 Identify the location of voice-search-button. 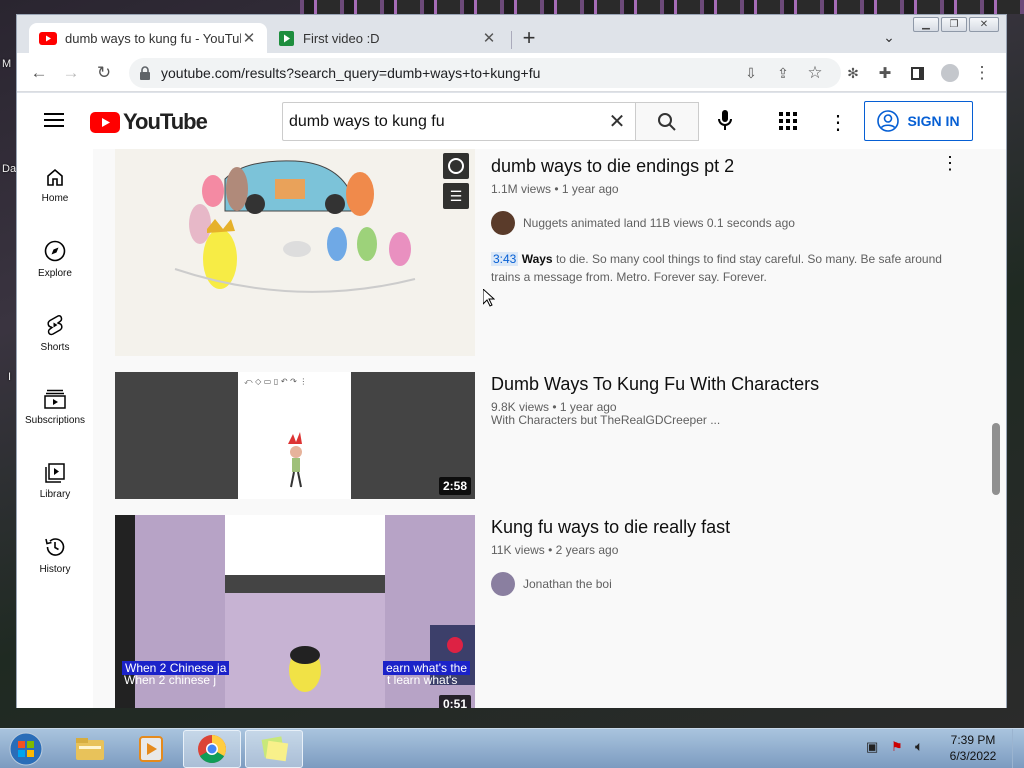
(725, 122).